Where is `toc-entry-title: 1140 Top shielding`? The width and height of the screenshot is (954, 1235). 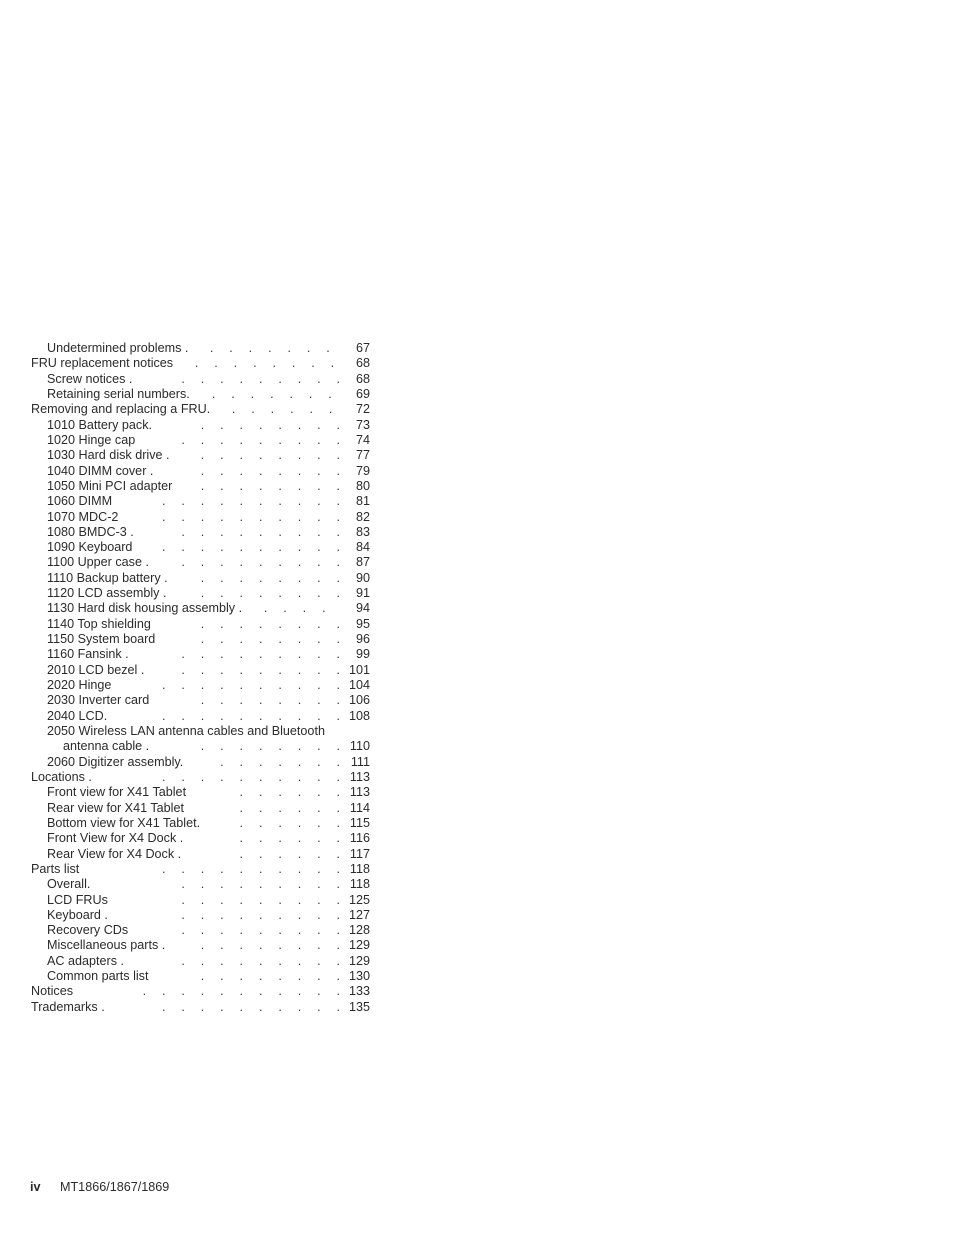
toc-entry-title: 1140 Top shielding is located at coordinates (99, 623).